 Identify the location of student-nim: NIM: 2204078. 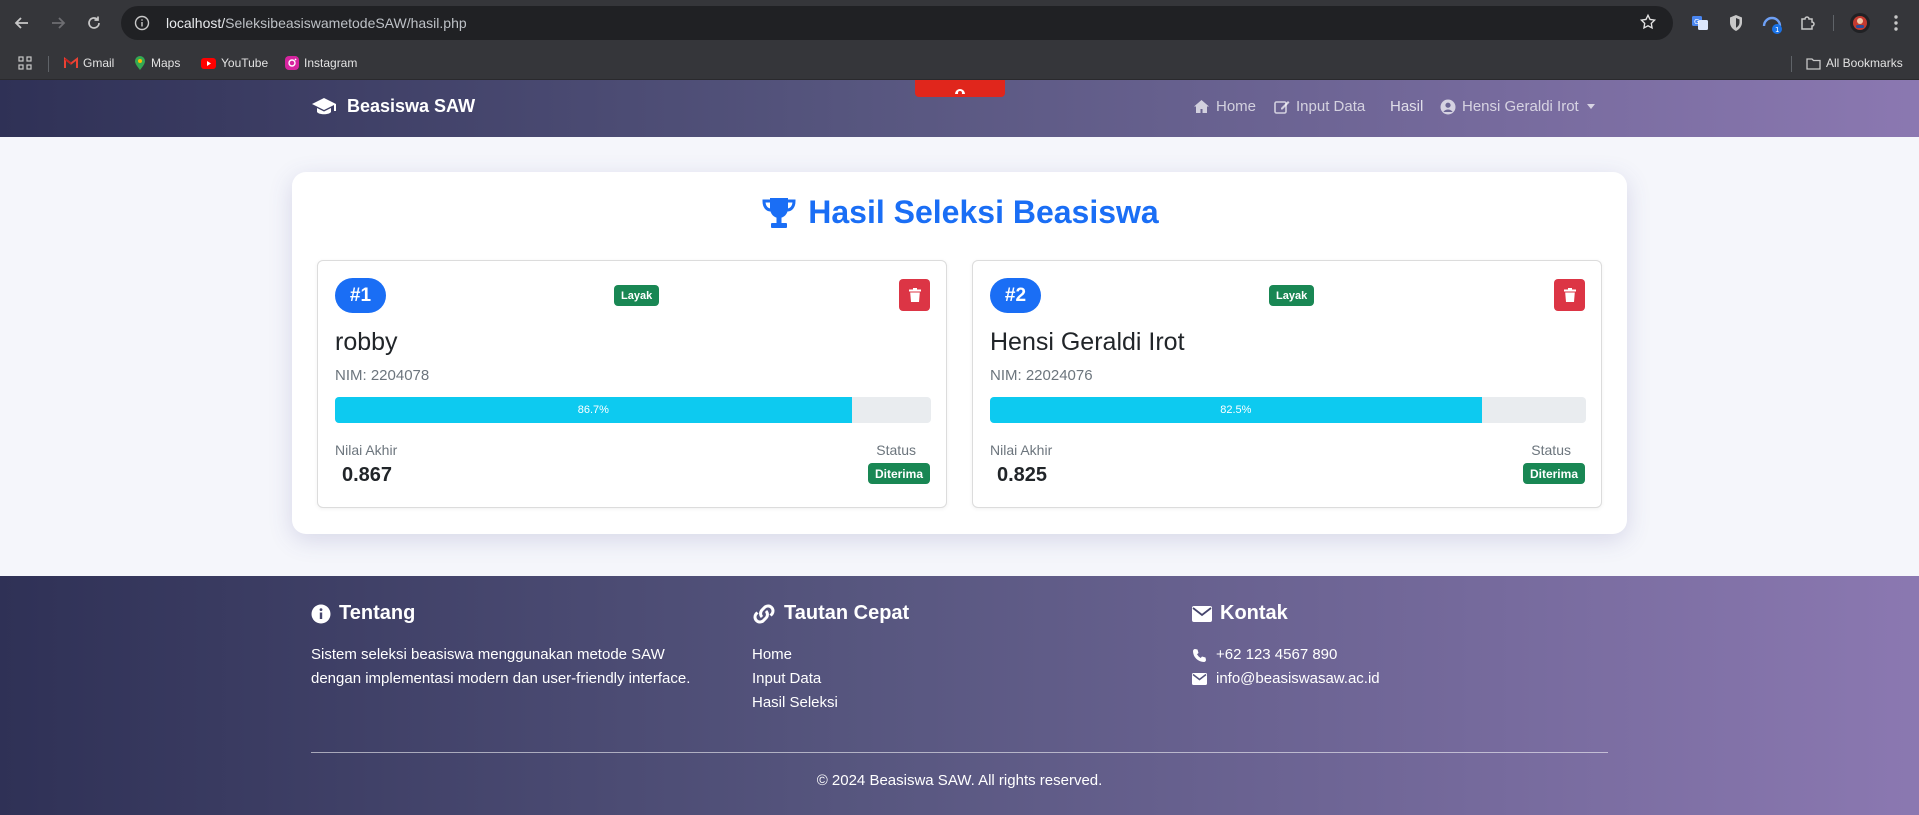
(382, 375).